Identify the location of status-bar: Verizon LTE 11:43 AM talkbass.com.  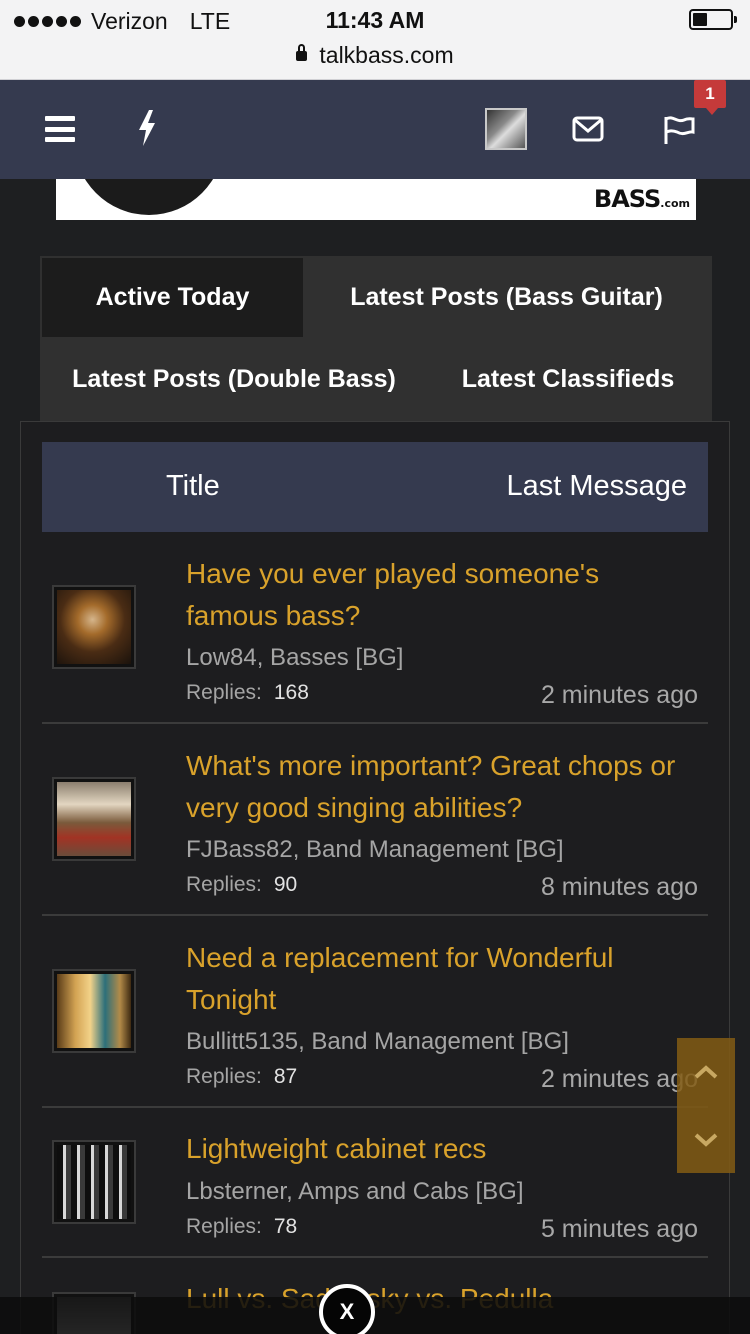
(375, 40).